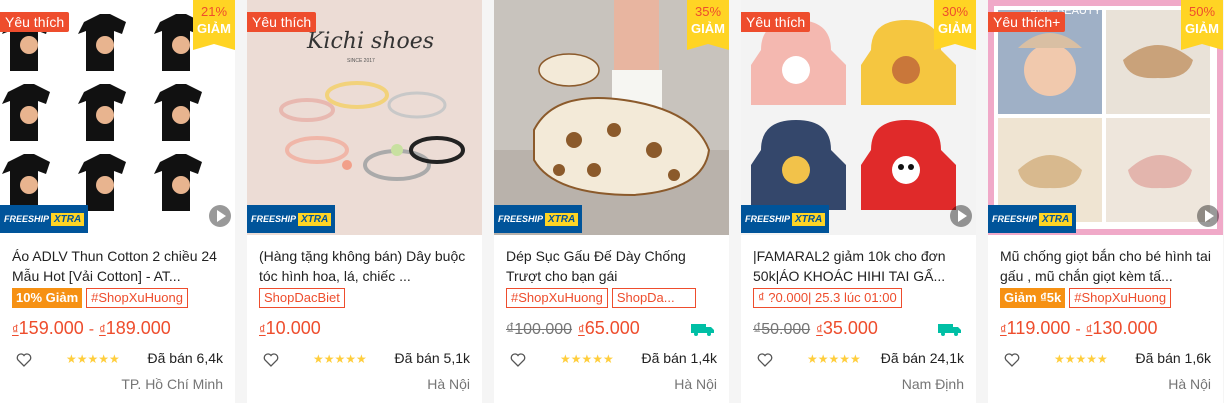  I want to click on shop-location: TP. Hồ Chí Minh, so click(172, 384).